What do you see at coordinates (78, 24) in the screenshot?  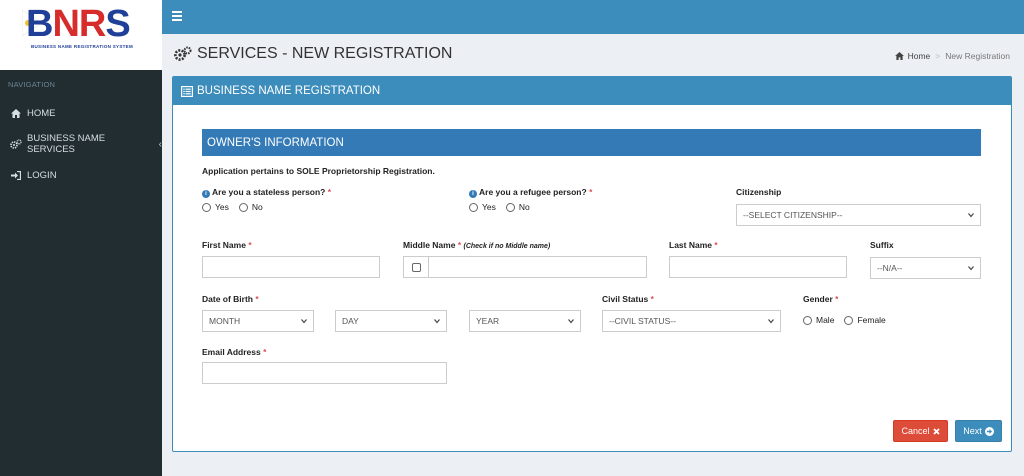 I see `logo-text: BNRS` at bounding box center [78, 24].